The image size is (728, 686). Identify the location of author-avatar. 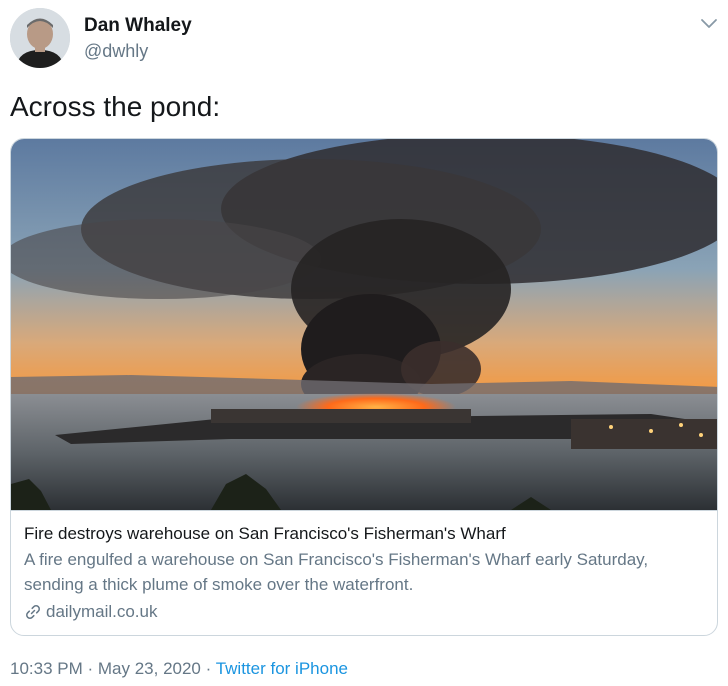
(40, 38).